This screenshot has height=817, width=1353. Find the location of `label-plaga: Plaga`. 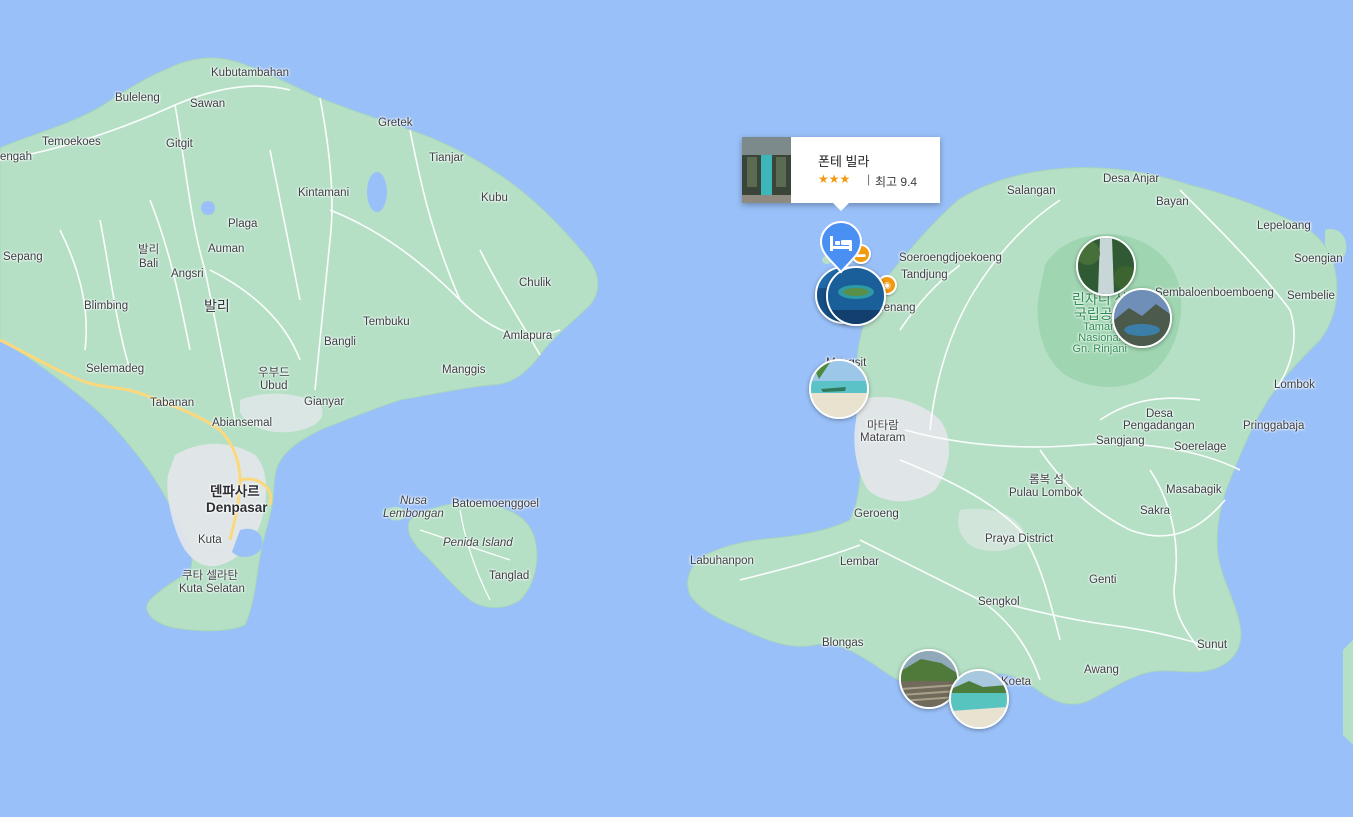

label-plaga: Plaga is located at coordinates (243, 224).